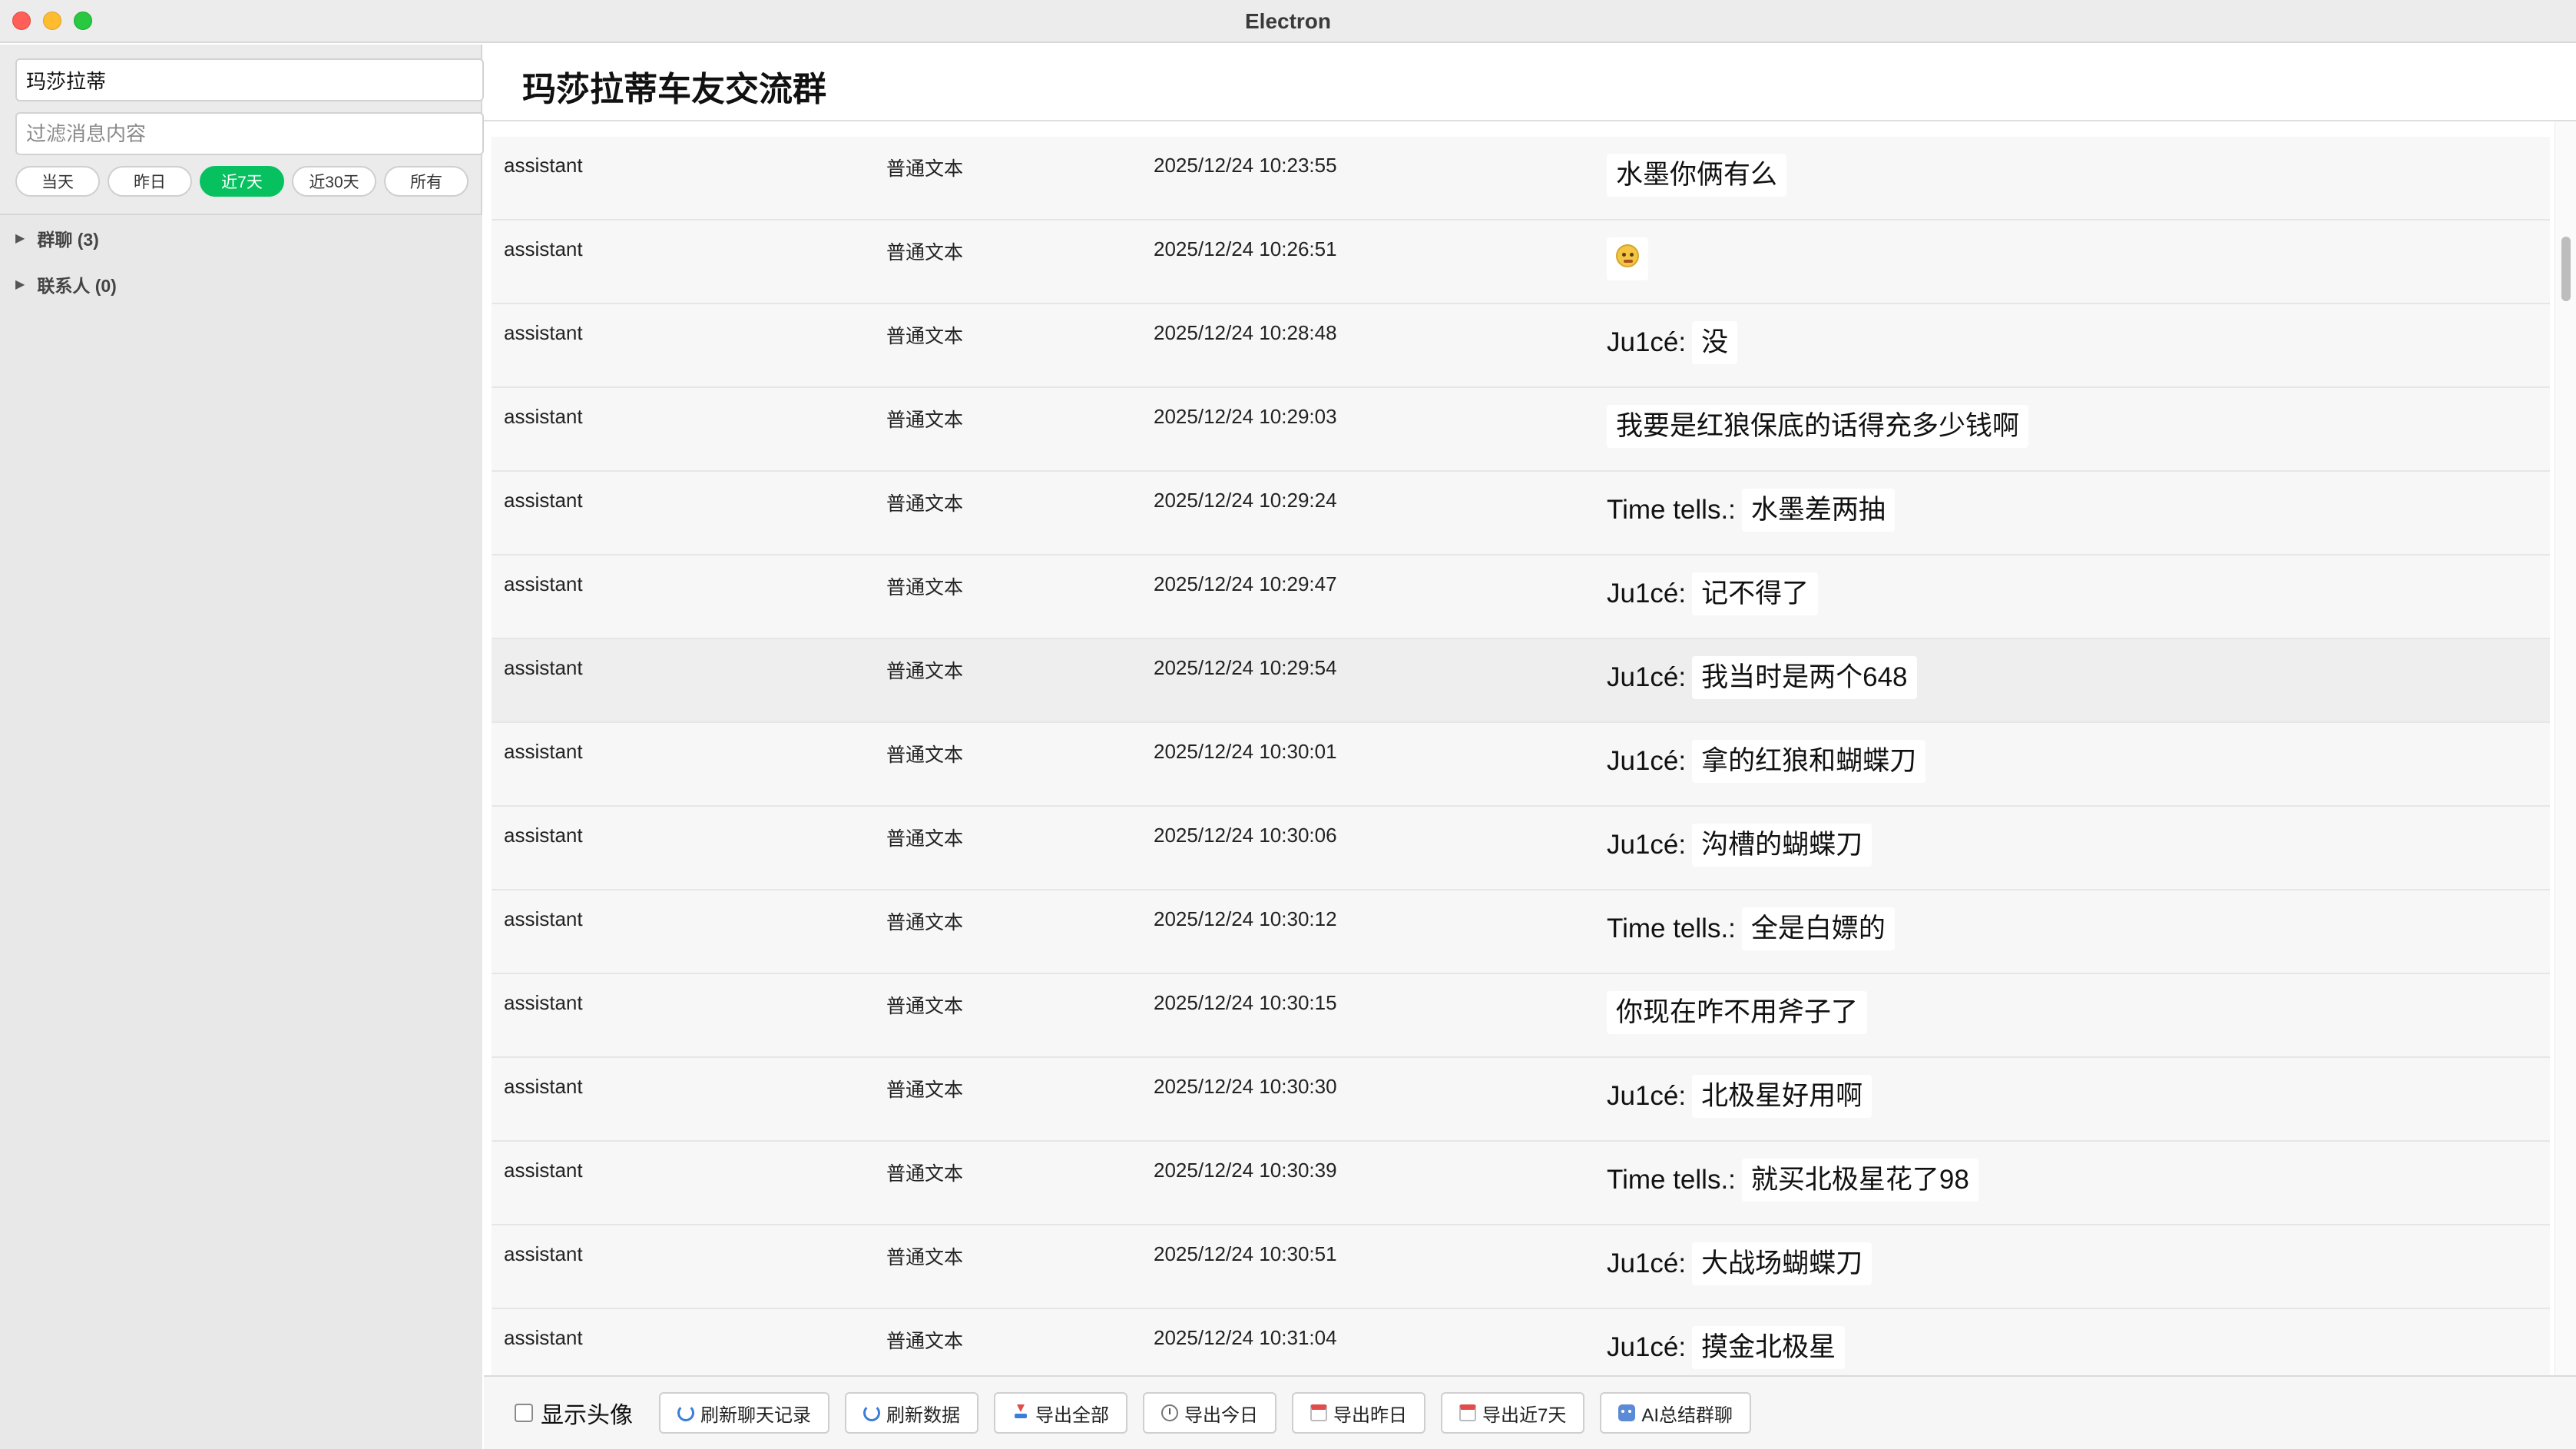 Image resolution: width=2576 pixels, height=1449 pixels. I want to click on button-label: 导出今日, so click(1221, 1415).